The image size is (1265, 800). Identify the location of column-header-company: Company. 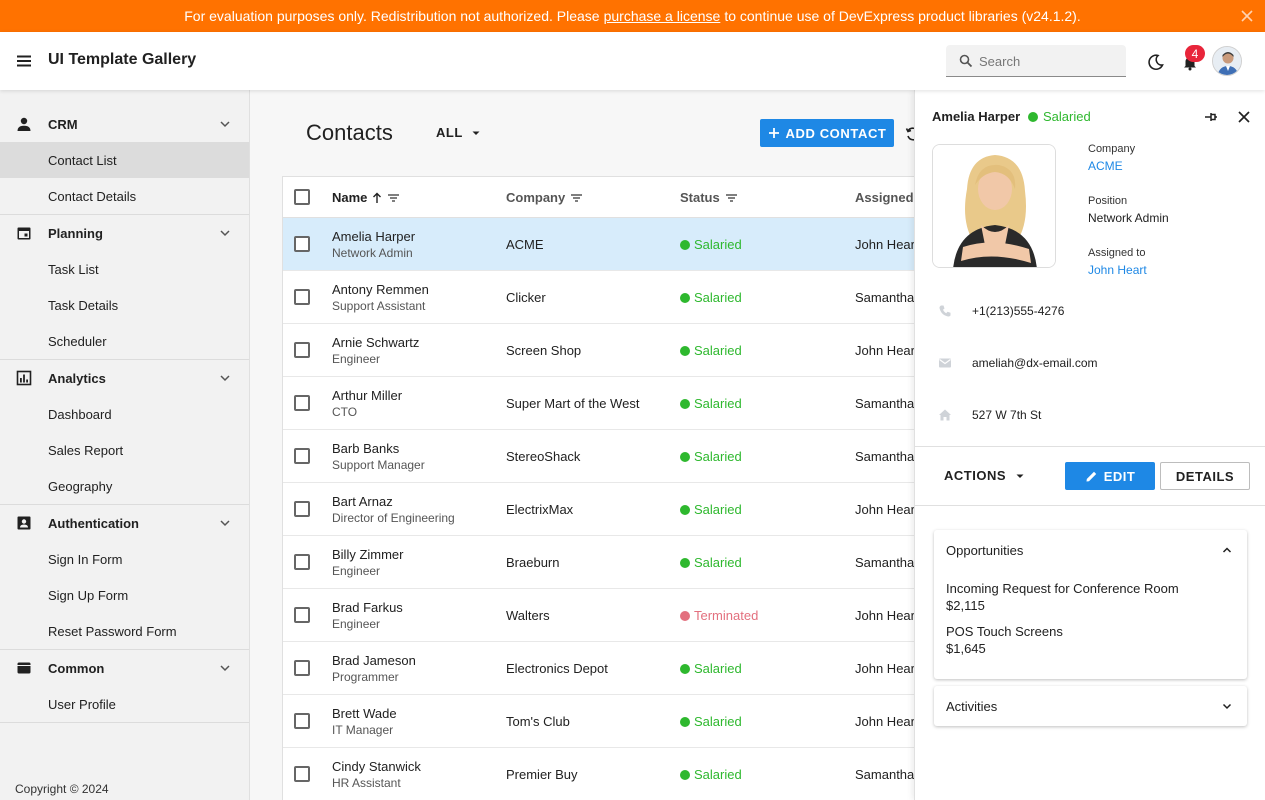
(544, 197).